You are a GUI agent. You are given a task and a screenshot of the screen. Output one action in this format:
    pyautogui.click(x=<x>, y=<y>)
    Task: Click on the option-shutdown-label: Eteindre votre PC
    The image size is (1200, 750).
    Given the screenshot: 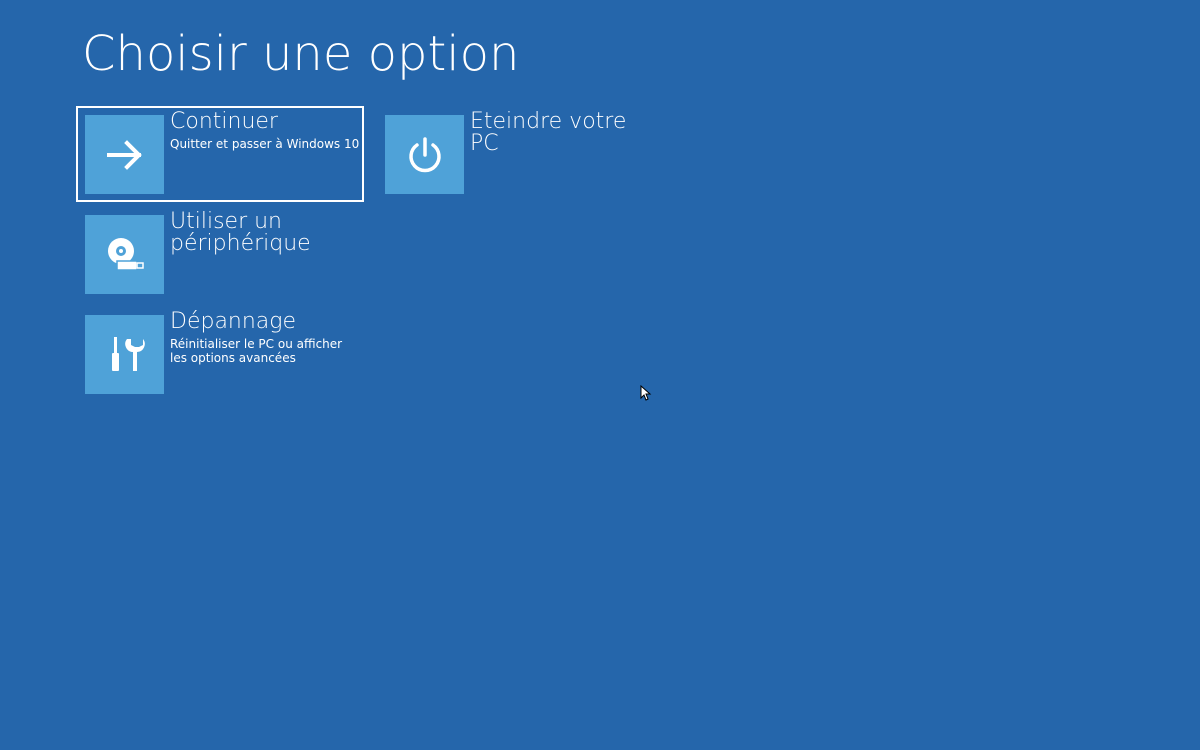 What is the action you would take?
    pyautogui.click(x=548, y=132)
    